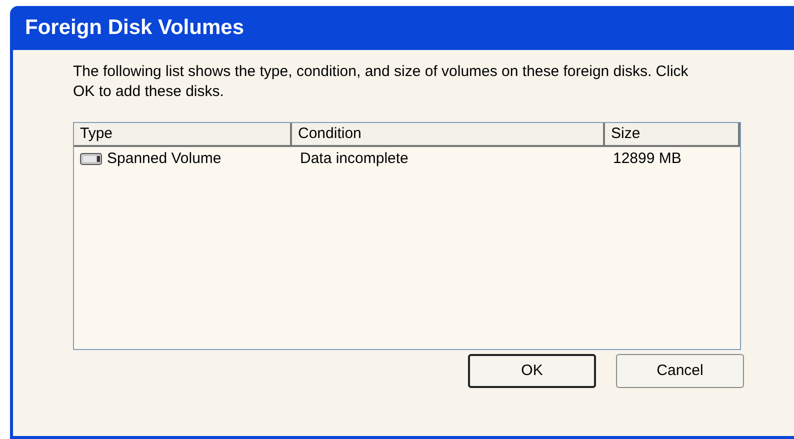  Describe the element at coordinates (354, 158) in the screenshot. I see `table-cell: Data incomplete` at that location.